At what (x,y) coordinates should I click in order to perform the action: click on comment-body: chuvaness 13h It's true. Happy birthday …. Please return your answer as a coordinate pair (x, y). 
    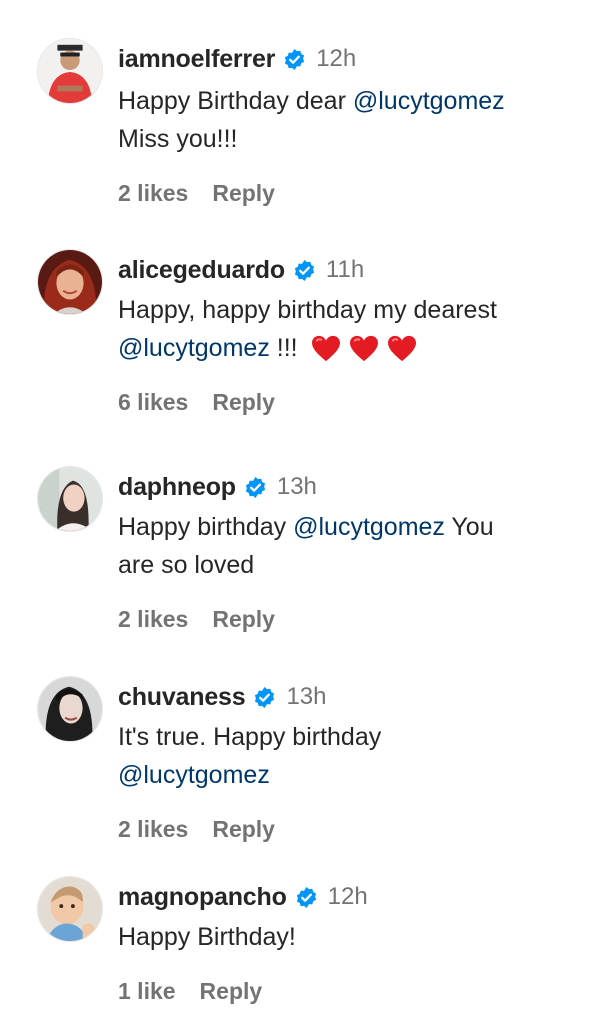
    Looking at the image, I should click on (353, 759).